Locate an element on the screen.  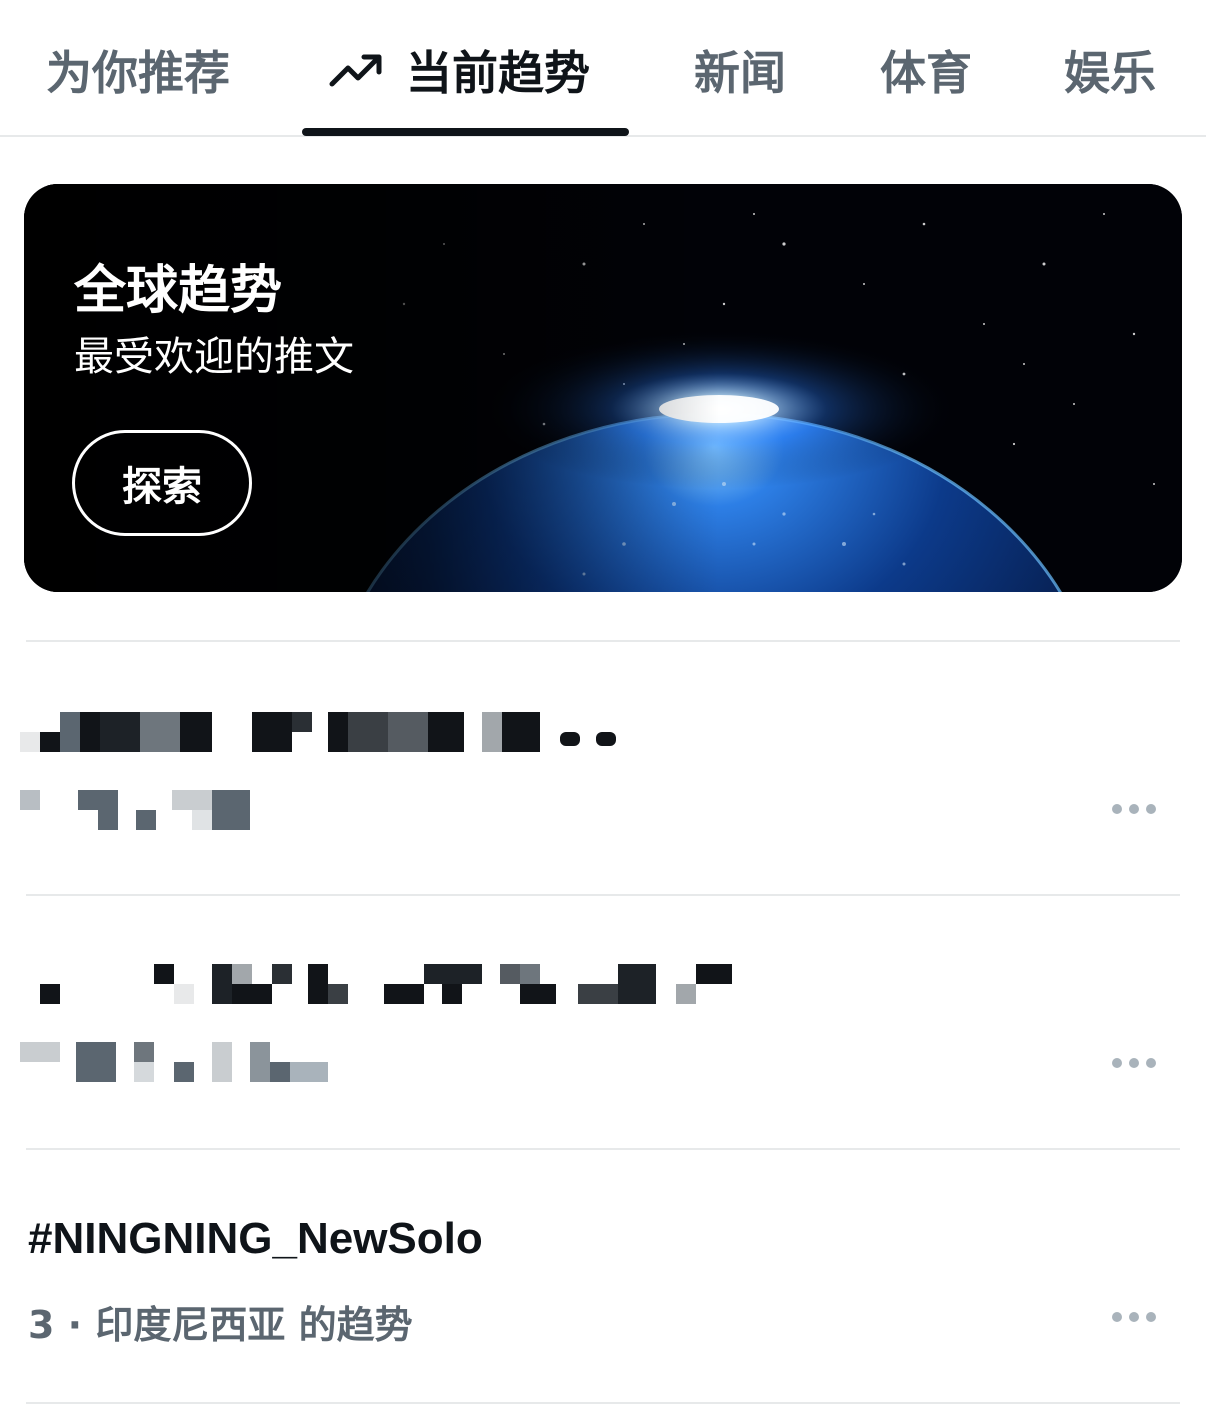
tab-label: 为你推荐 is located at coordinates (138, 73).